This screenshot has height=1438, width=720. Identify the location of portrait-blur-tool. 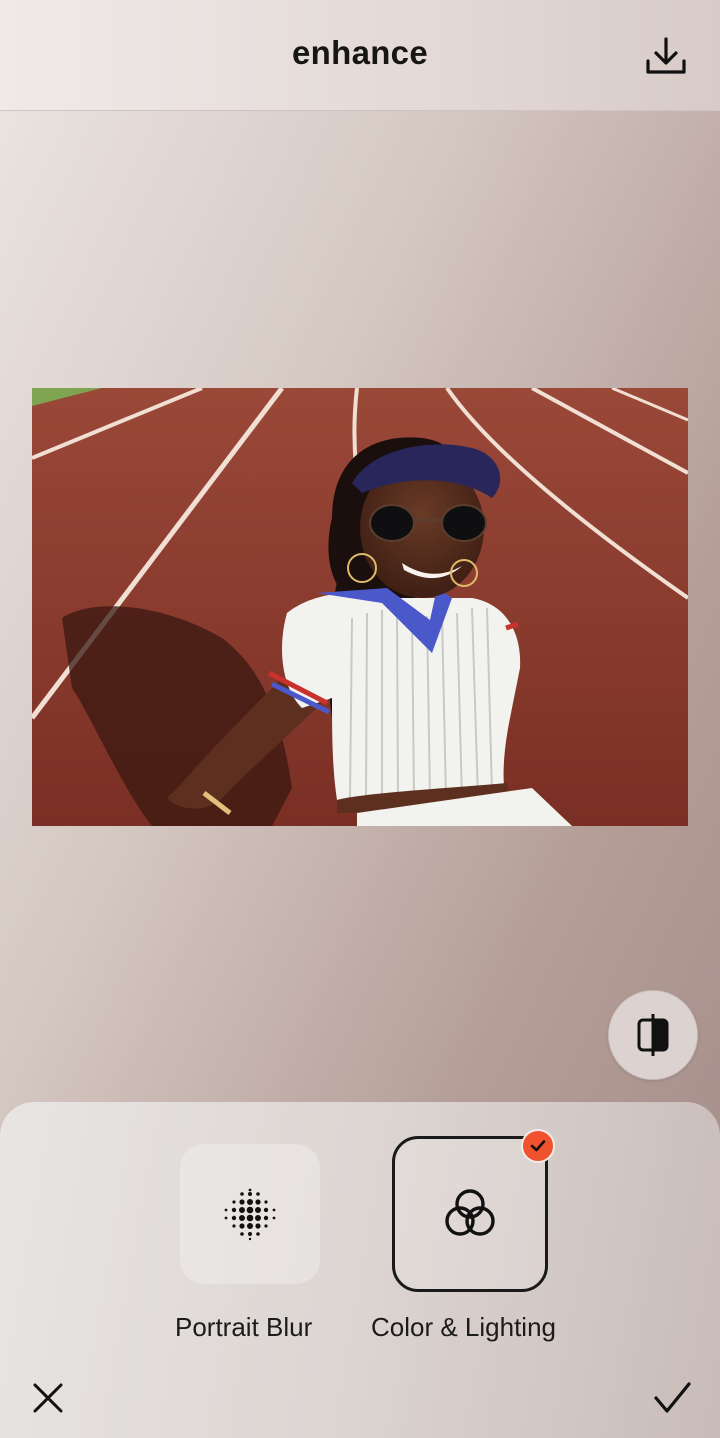
(250, 1214).